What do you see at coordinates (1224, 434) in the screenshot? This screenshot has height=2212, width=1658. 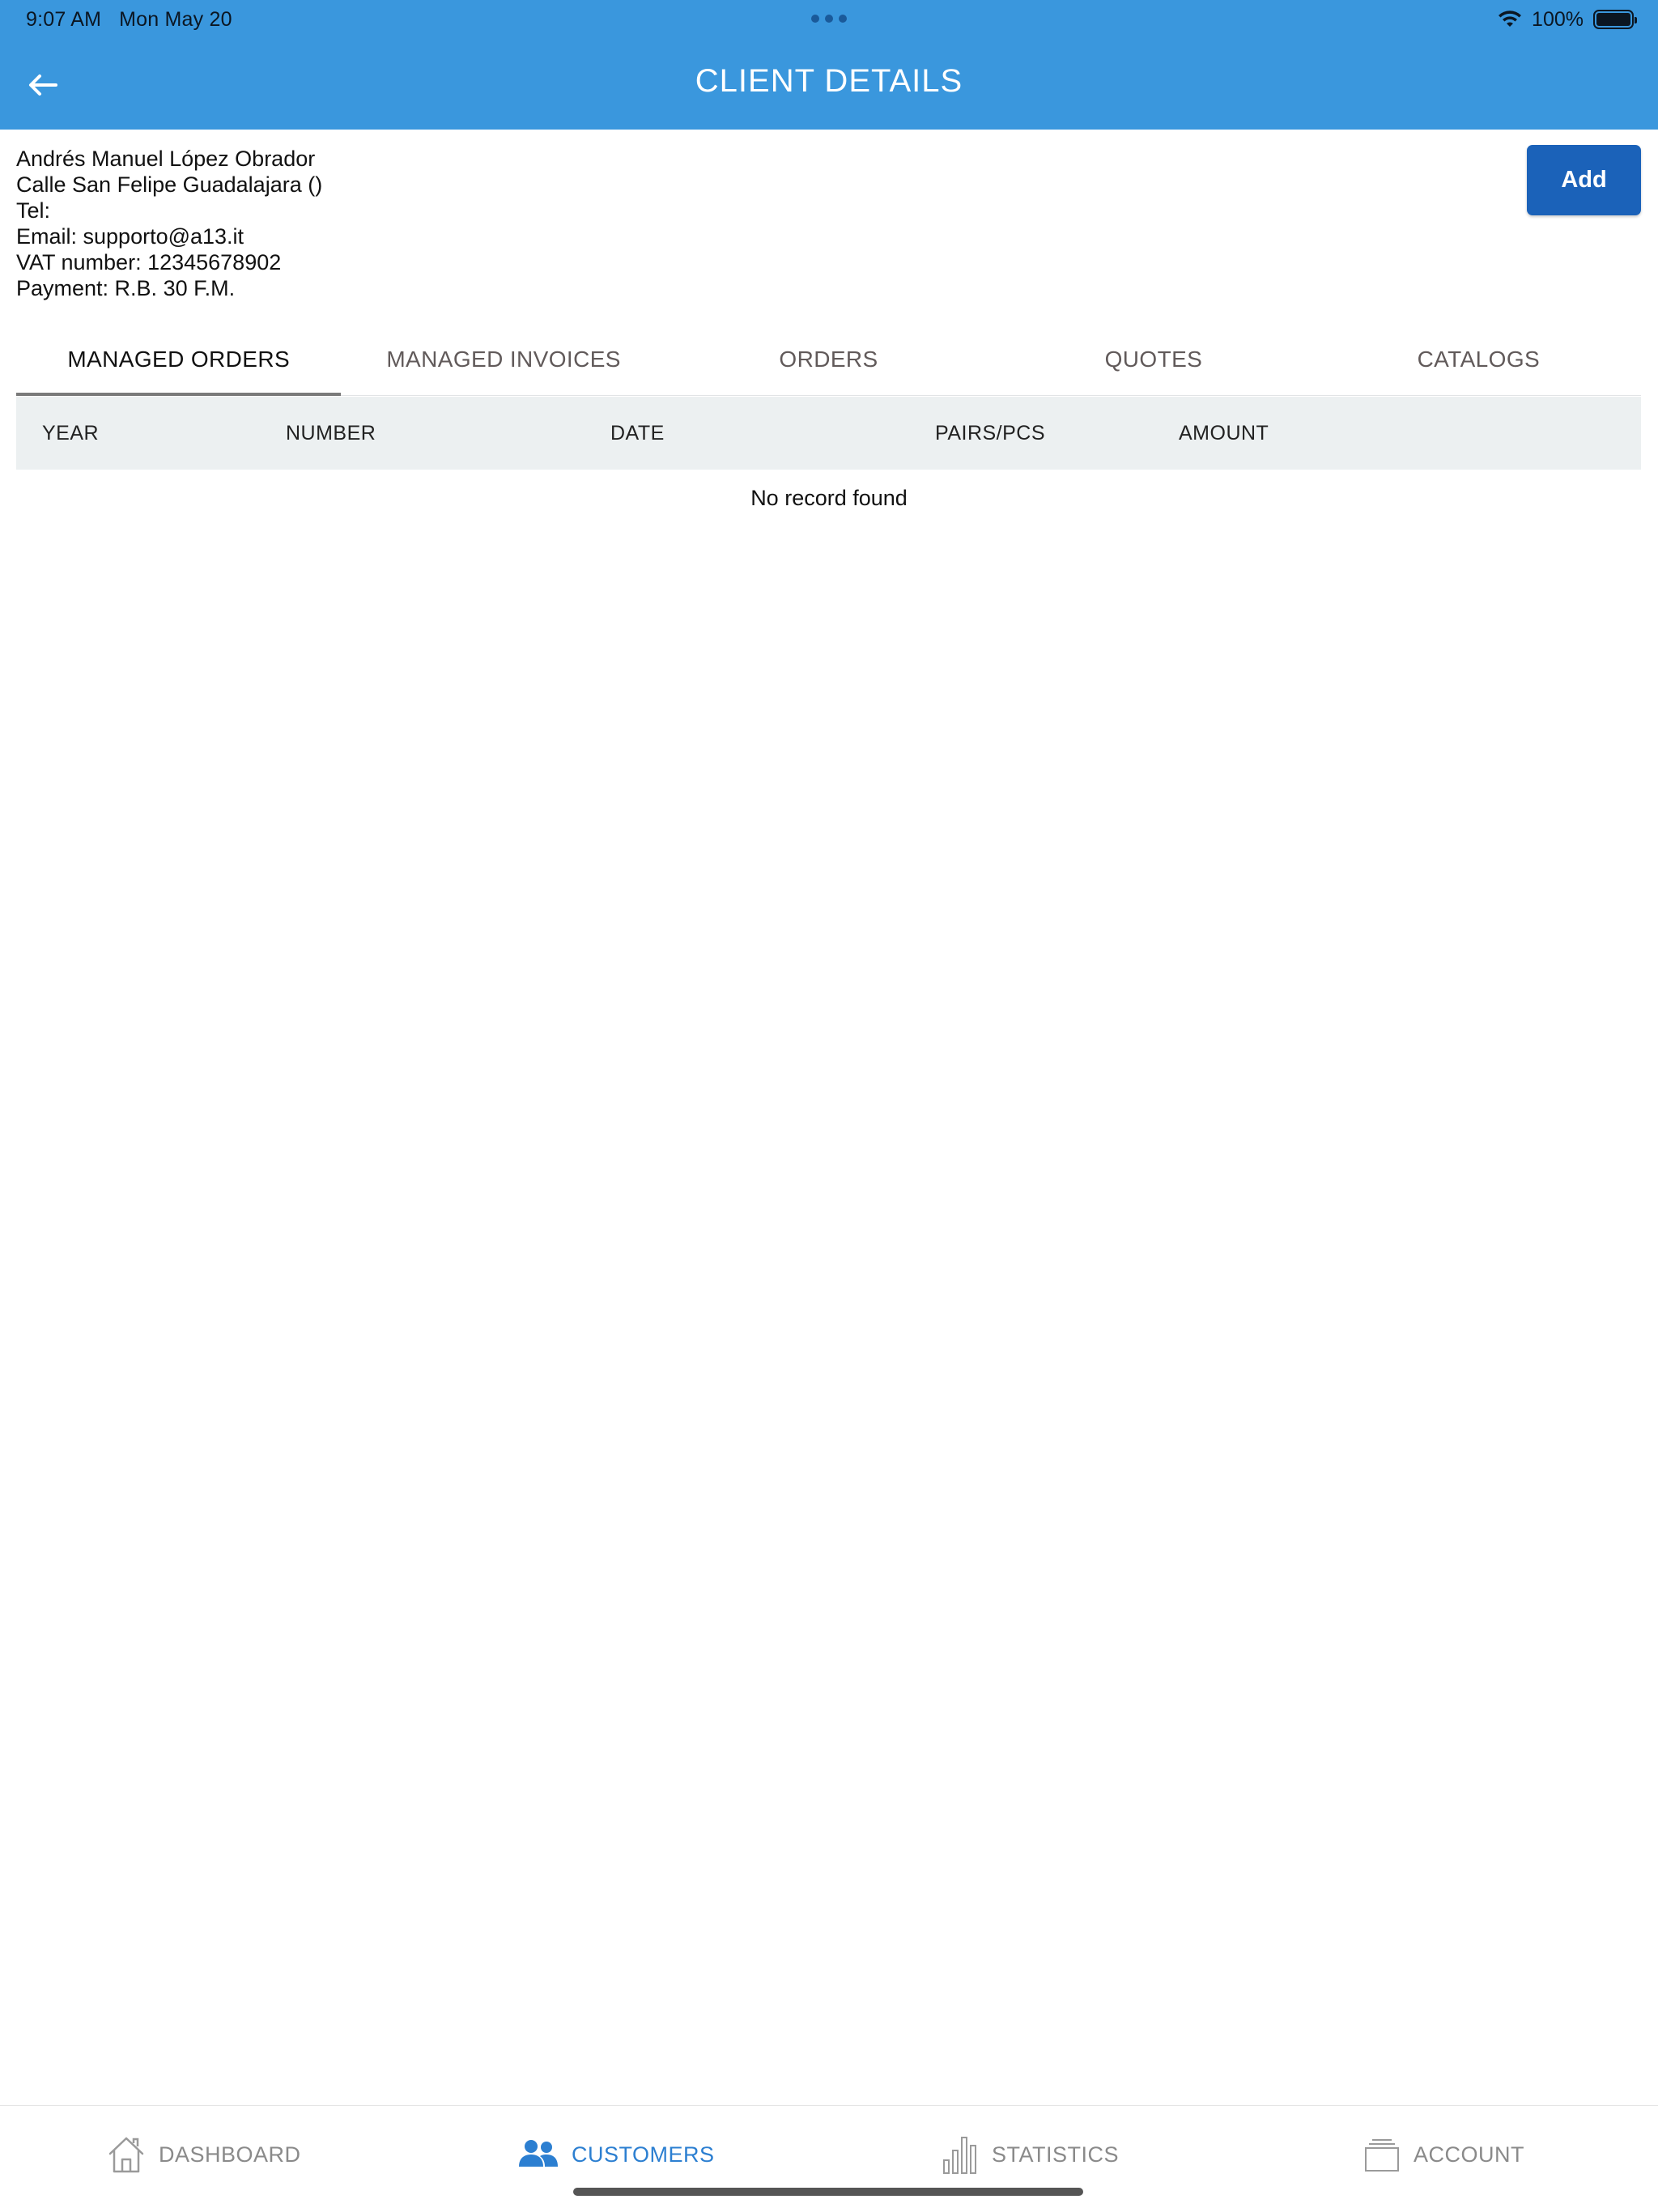 I see `column-amount: AMOUNT` at bounding box center [1224, 434].